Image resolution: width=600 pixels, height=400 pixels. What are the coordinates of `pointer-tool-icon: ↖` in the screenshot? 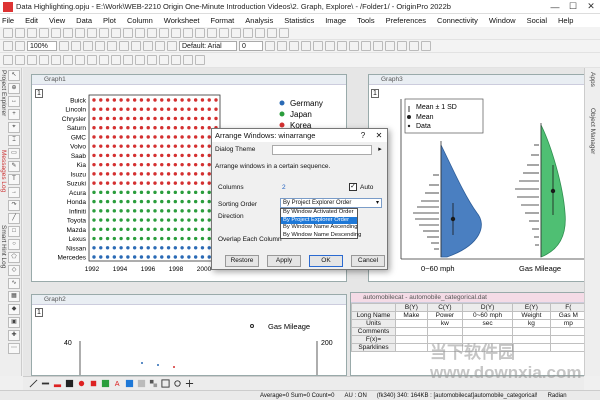 It's located at (14, 75).